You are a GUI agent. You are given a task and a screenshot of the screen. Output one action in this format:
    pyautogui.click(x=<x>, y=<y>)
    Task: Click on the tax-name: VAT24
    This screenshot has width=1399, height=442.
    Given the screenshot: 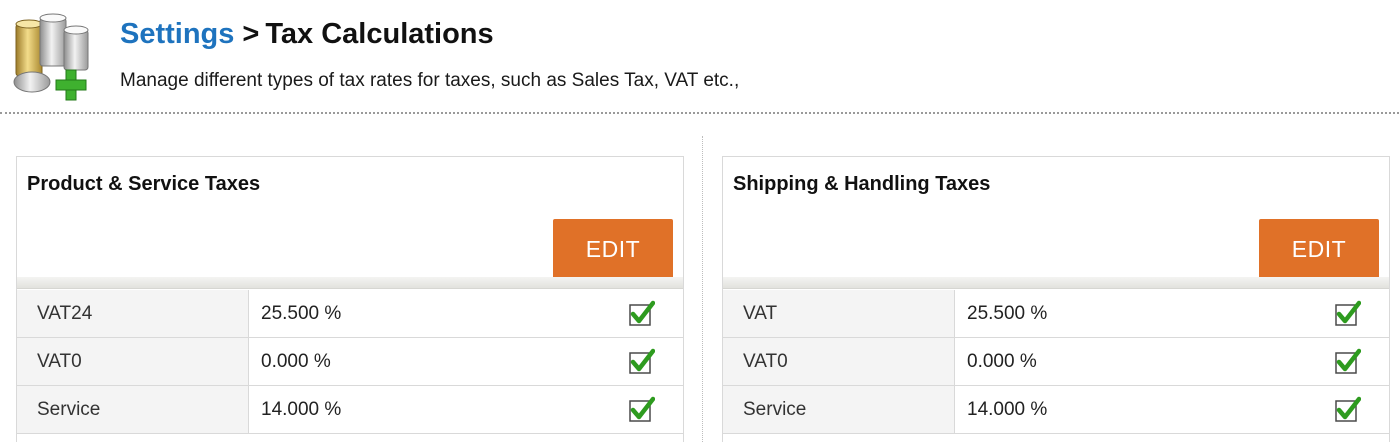 What is the action you would take?
    pyautogui.click(x=133, y=313)
    